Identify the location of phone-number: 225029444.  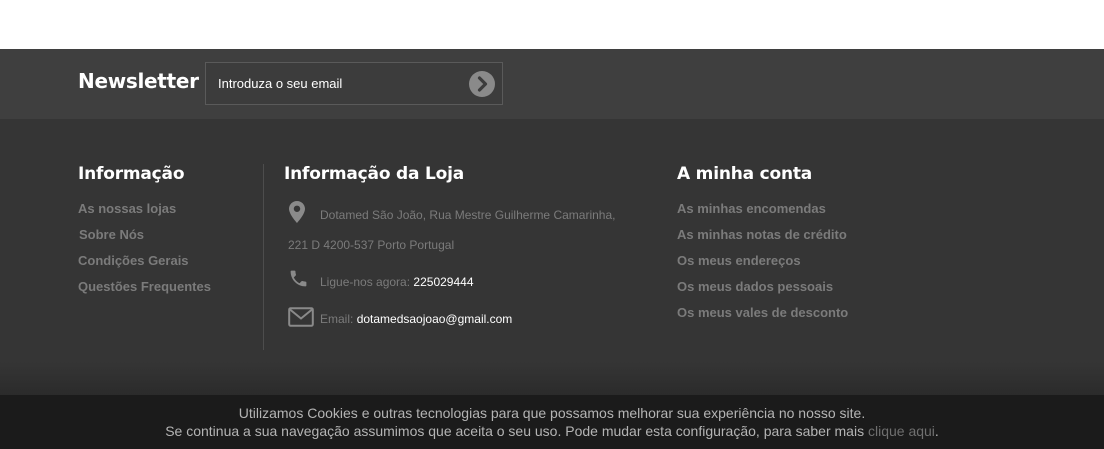
(443, 282).